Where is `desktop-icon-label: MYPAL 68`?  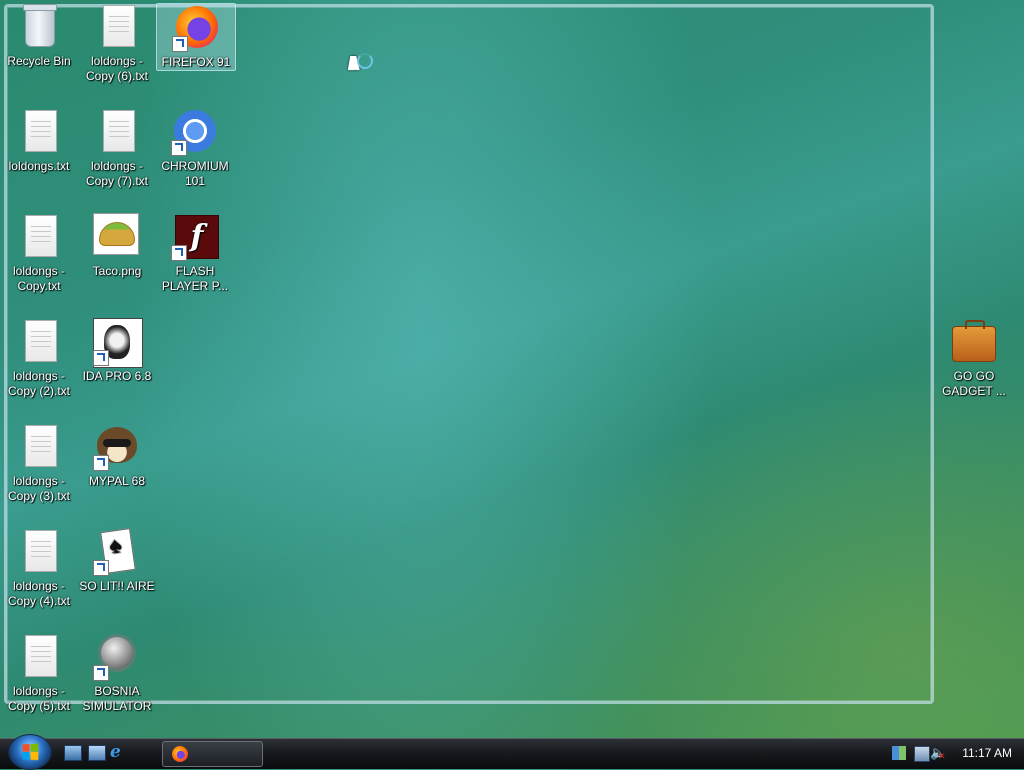
desktop-icon-label: MYPAL 68 is located at coordinates (117, 481).